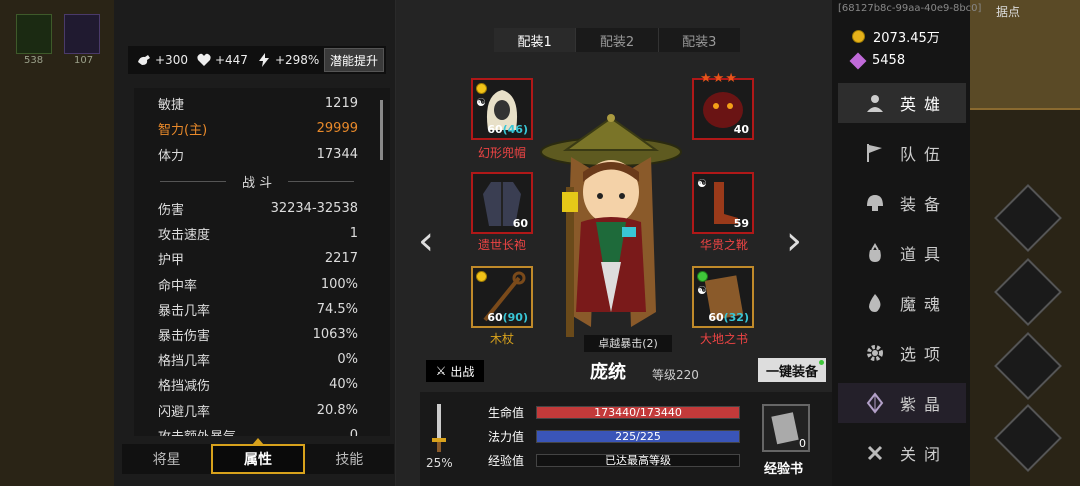 This screenshot has height=486, width=1080. Describe the element at coordinates (515, 129) in the screenshot. I see `equip-bonus: (46)` at that location.